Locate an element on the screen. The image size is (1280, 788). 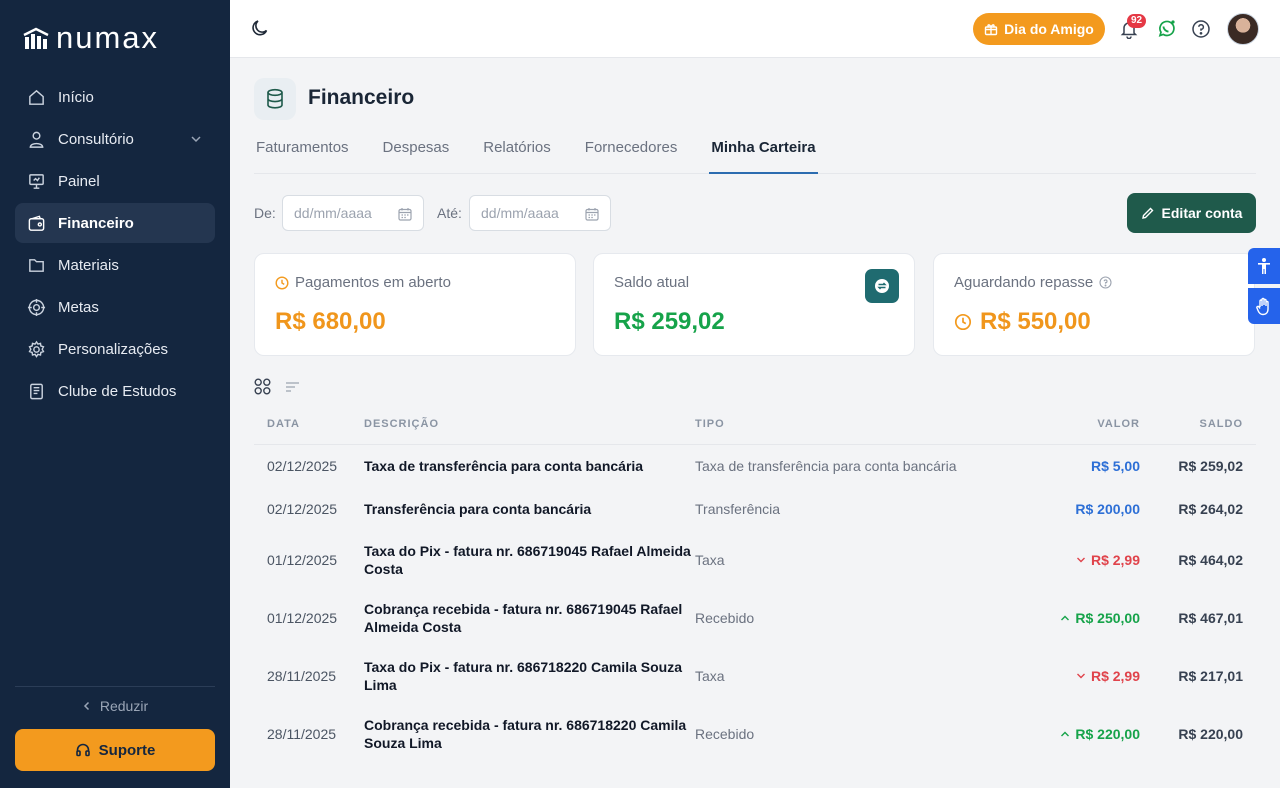
headset-icon is located at coordinates (82, 750).